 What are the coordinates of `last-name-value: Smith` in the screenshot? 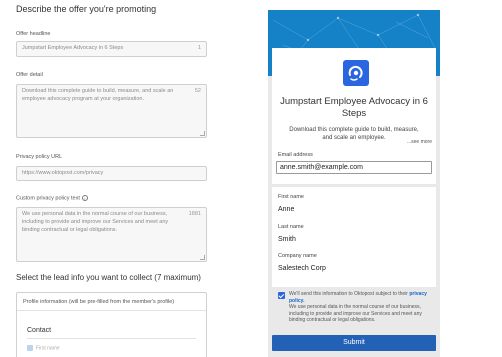 It's located at (287, 239).